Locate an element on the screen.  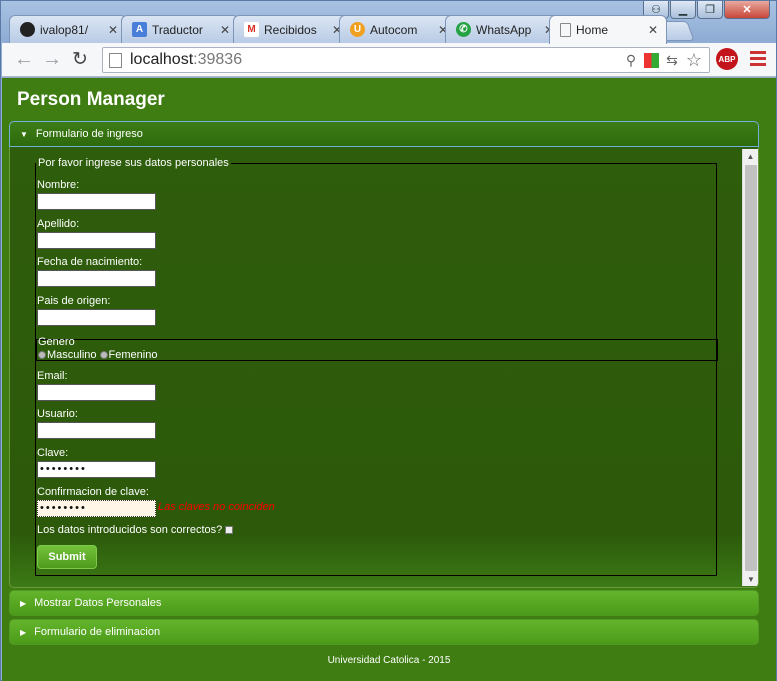
tab-autocom: U Autocom ✕ is located at coordinates (398, 29).